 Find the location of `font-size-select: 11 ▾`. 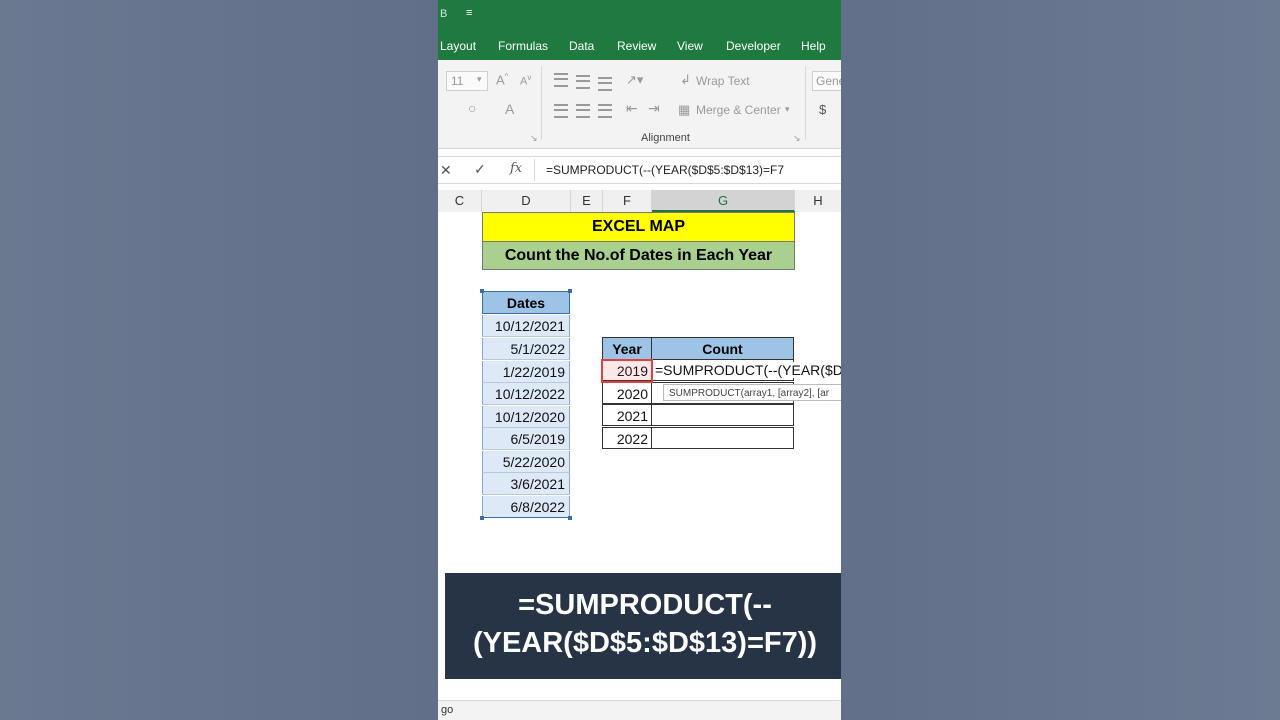

font-size-select: 11 ▾ is located at coordinates (467, 81).